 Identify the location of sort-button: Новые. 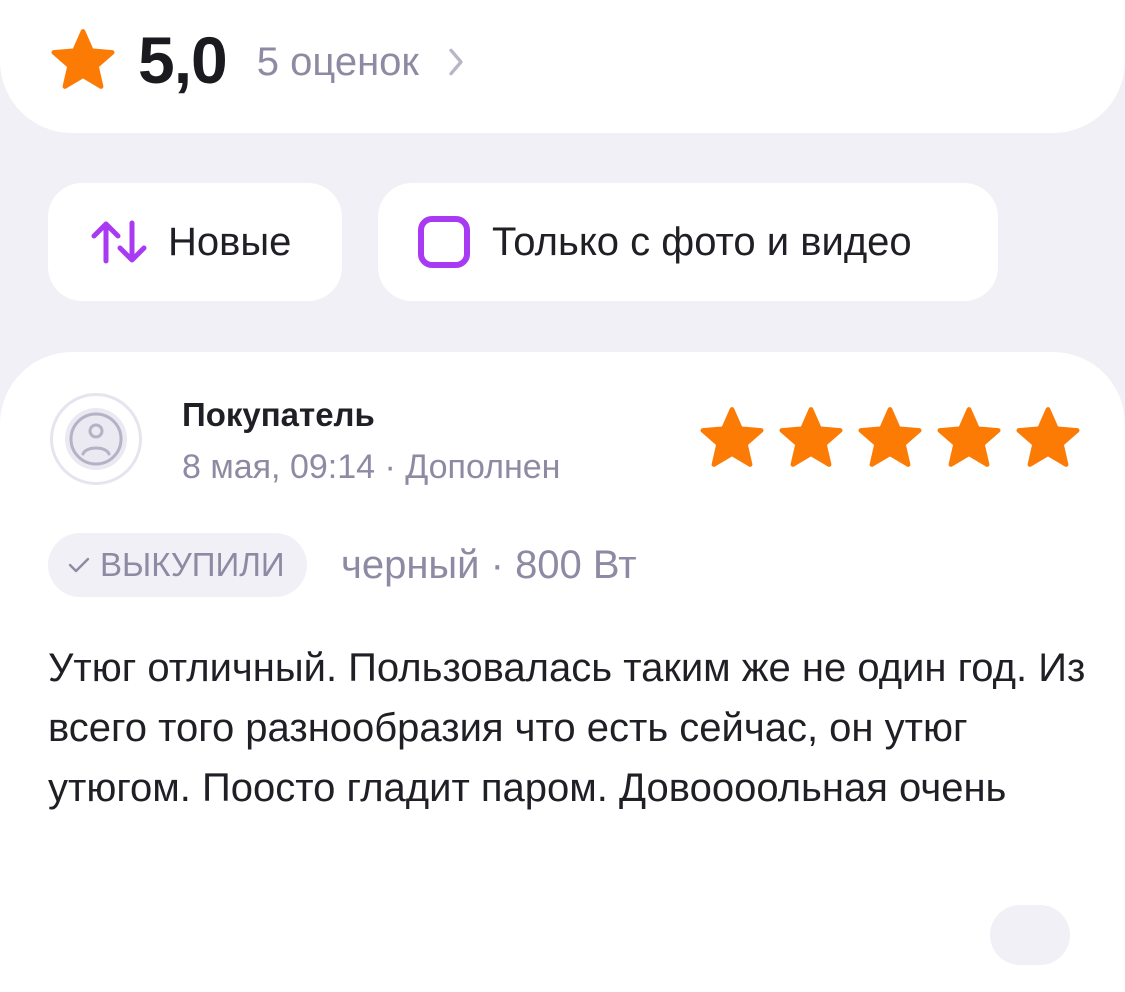
(195, 242).